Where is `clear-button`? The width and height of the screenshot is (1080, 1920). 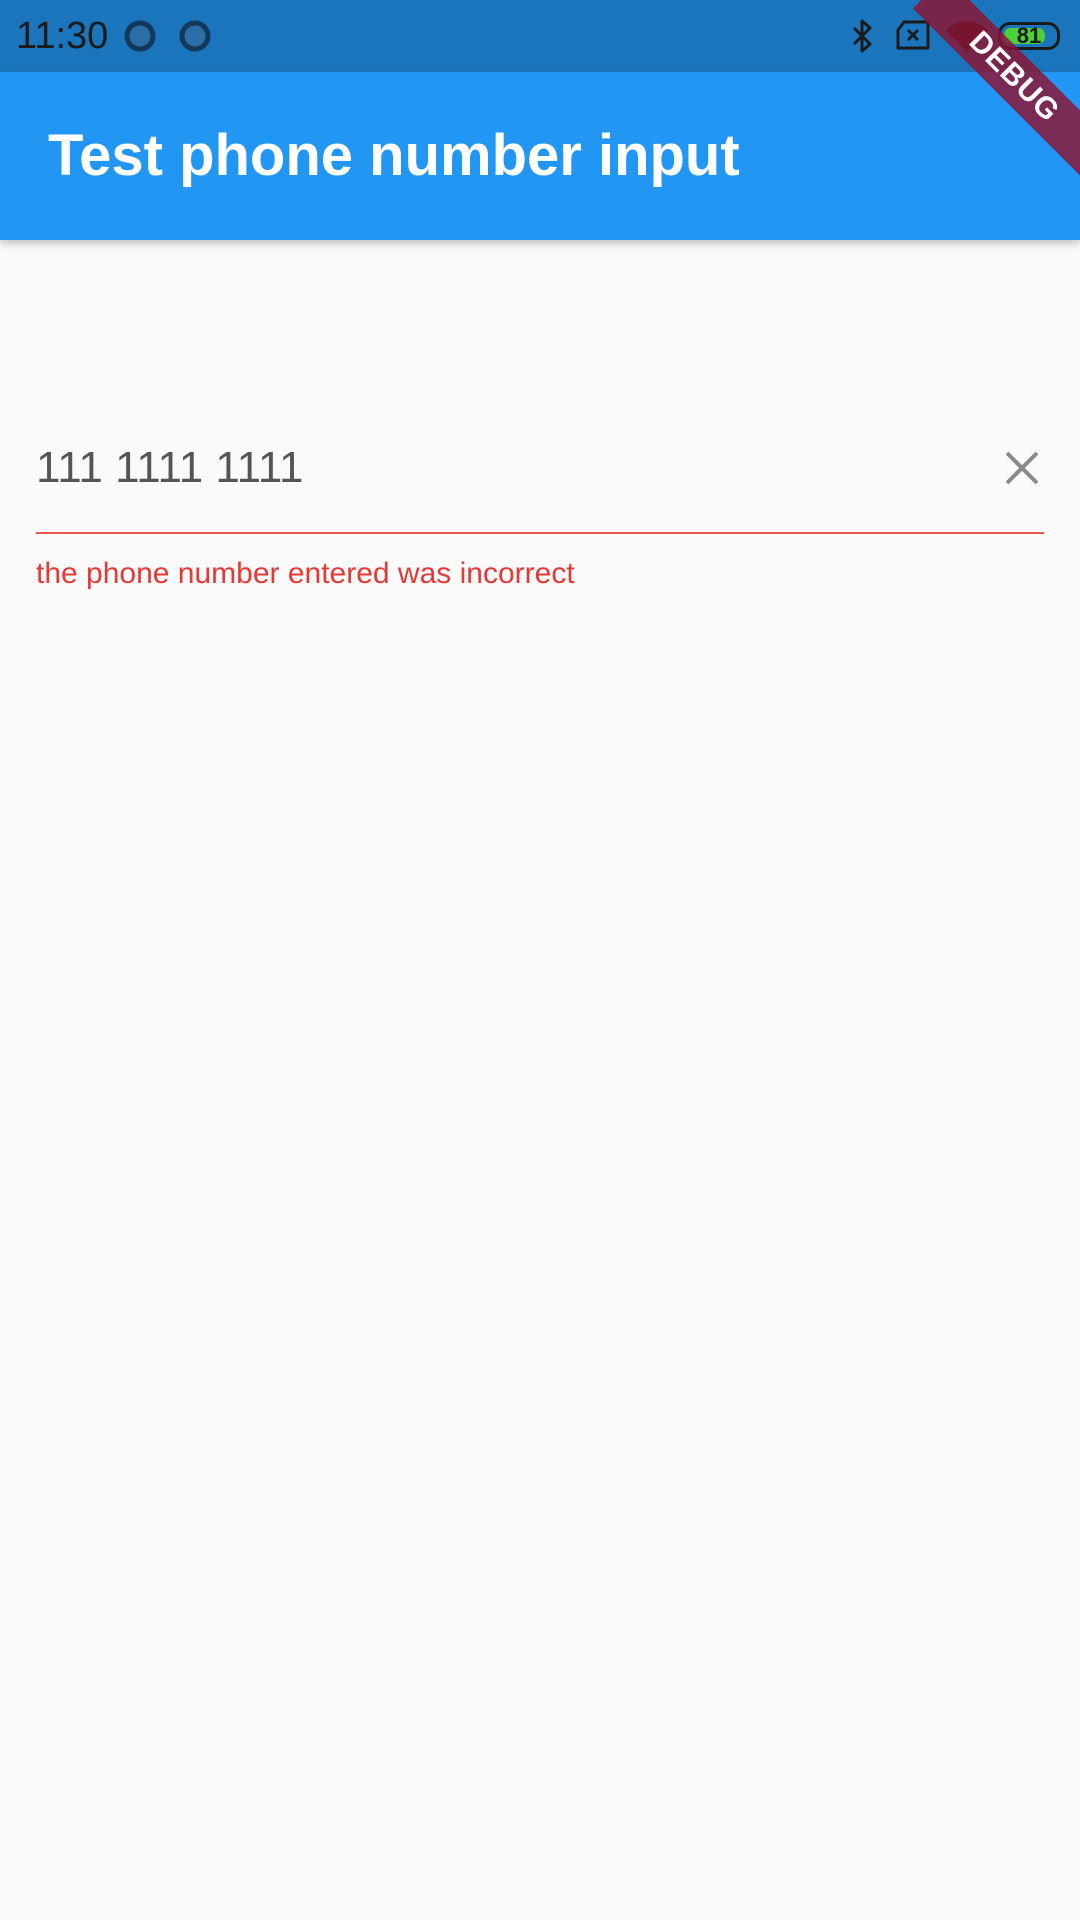
clear-button is located at coordinates (1022, 468).